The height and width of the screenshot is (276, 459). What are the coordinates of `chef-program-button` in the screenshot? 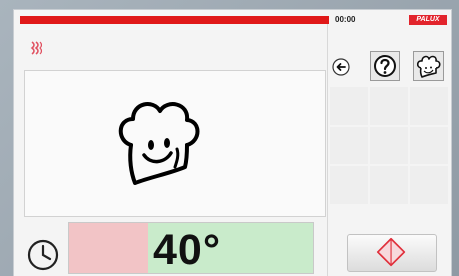 It's located at (428, 66).